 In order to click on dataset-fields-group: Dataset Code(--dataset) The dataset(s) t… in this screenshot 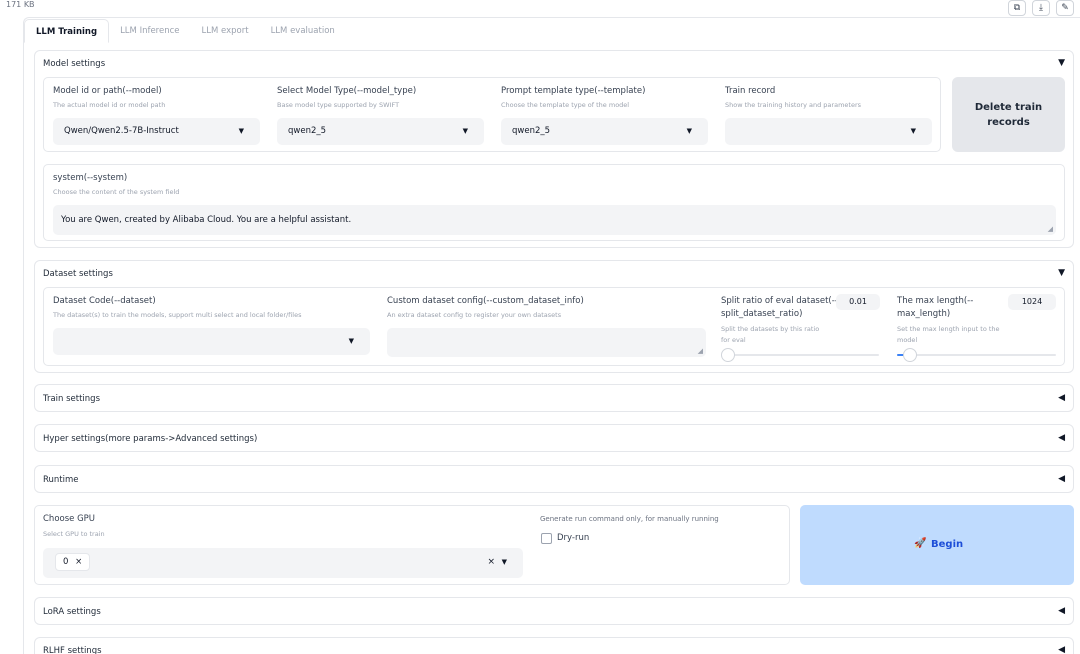, I will do `click(554, 326)`.